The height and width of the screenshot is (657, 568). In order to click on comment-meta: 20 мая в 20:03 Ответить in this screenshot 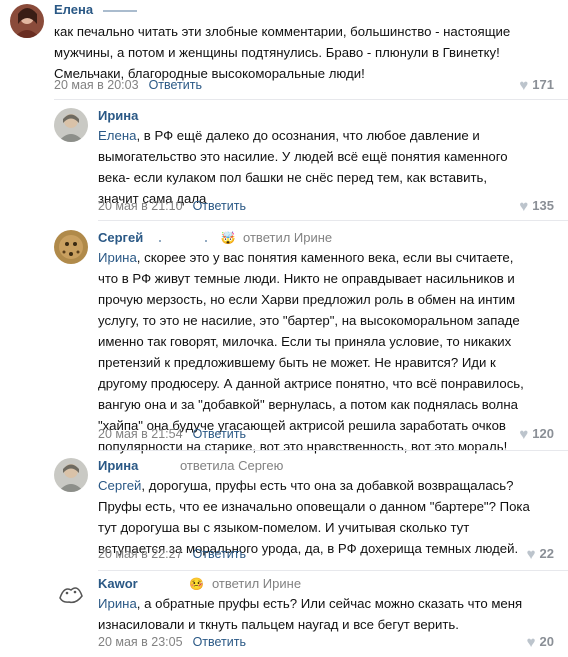, I will do `click(128, 85)`.